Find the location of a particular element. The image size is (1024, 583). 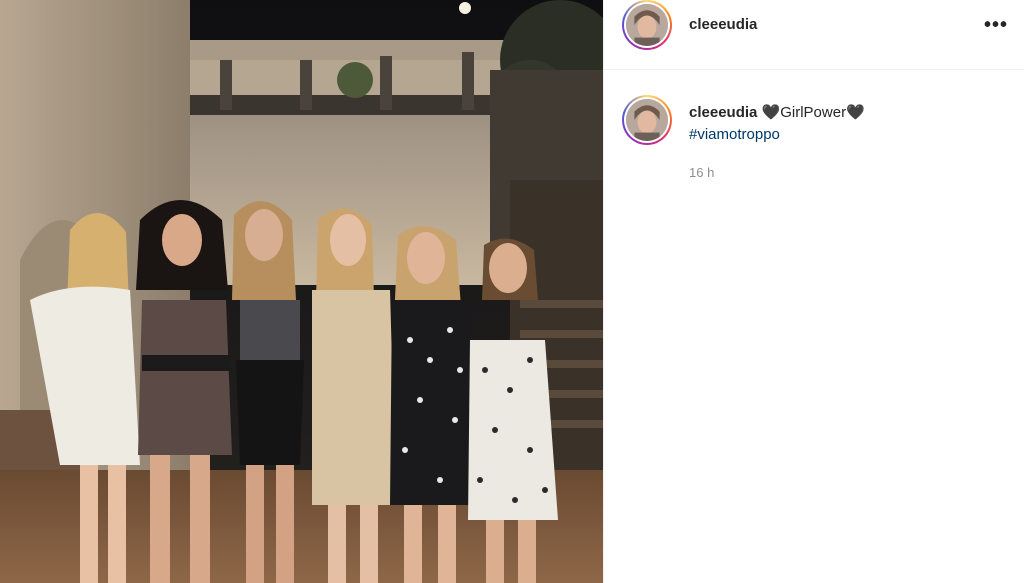

post-username: cleeeudia is located at coordinates (723, 24).